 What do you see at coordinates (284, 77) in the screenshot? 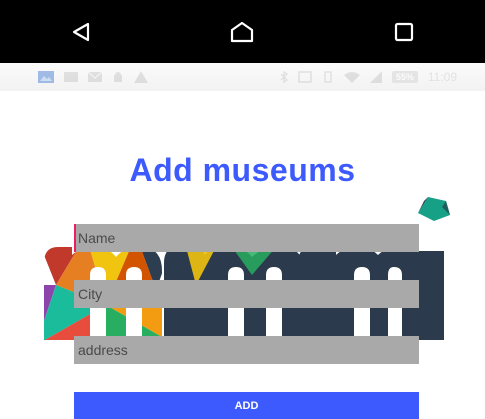
I see `bluetooth-icon` at bounding box center [284, 77].